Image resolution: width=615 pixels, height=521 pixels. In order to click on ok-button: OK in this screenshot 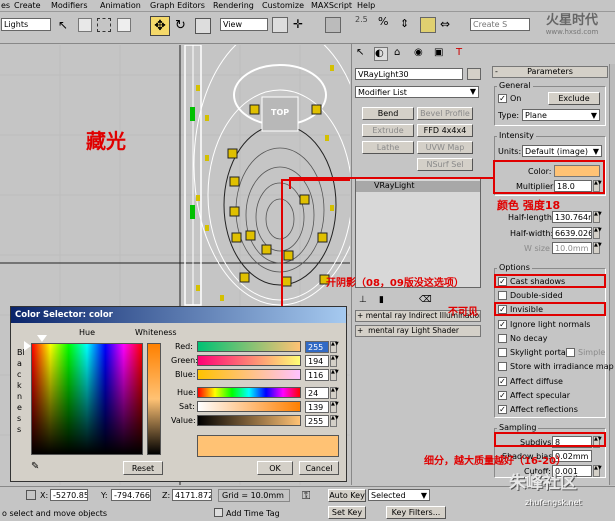, I will do `click(275, 468)`.